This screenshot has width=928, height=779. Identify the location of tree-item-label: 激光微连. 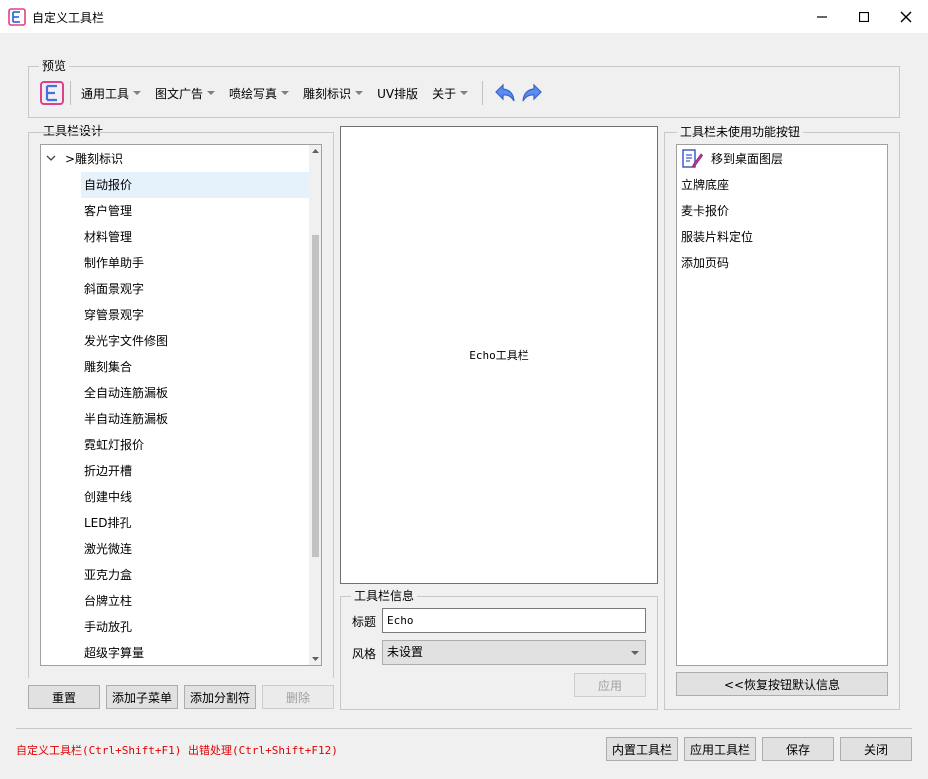
(108, 549).